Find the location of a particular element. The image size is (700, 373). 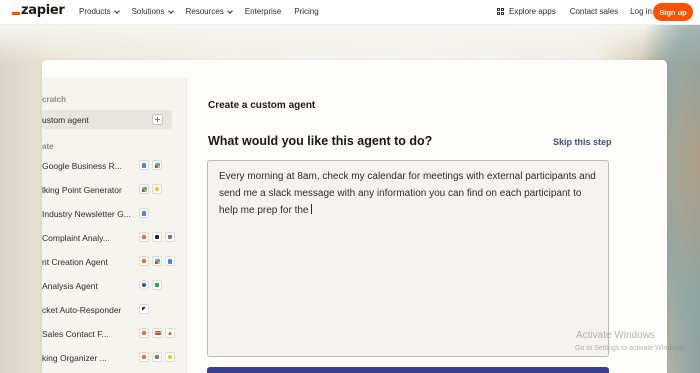

login-label: Log in is located at coordinates (641, 11).